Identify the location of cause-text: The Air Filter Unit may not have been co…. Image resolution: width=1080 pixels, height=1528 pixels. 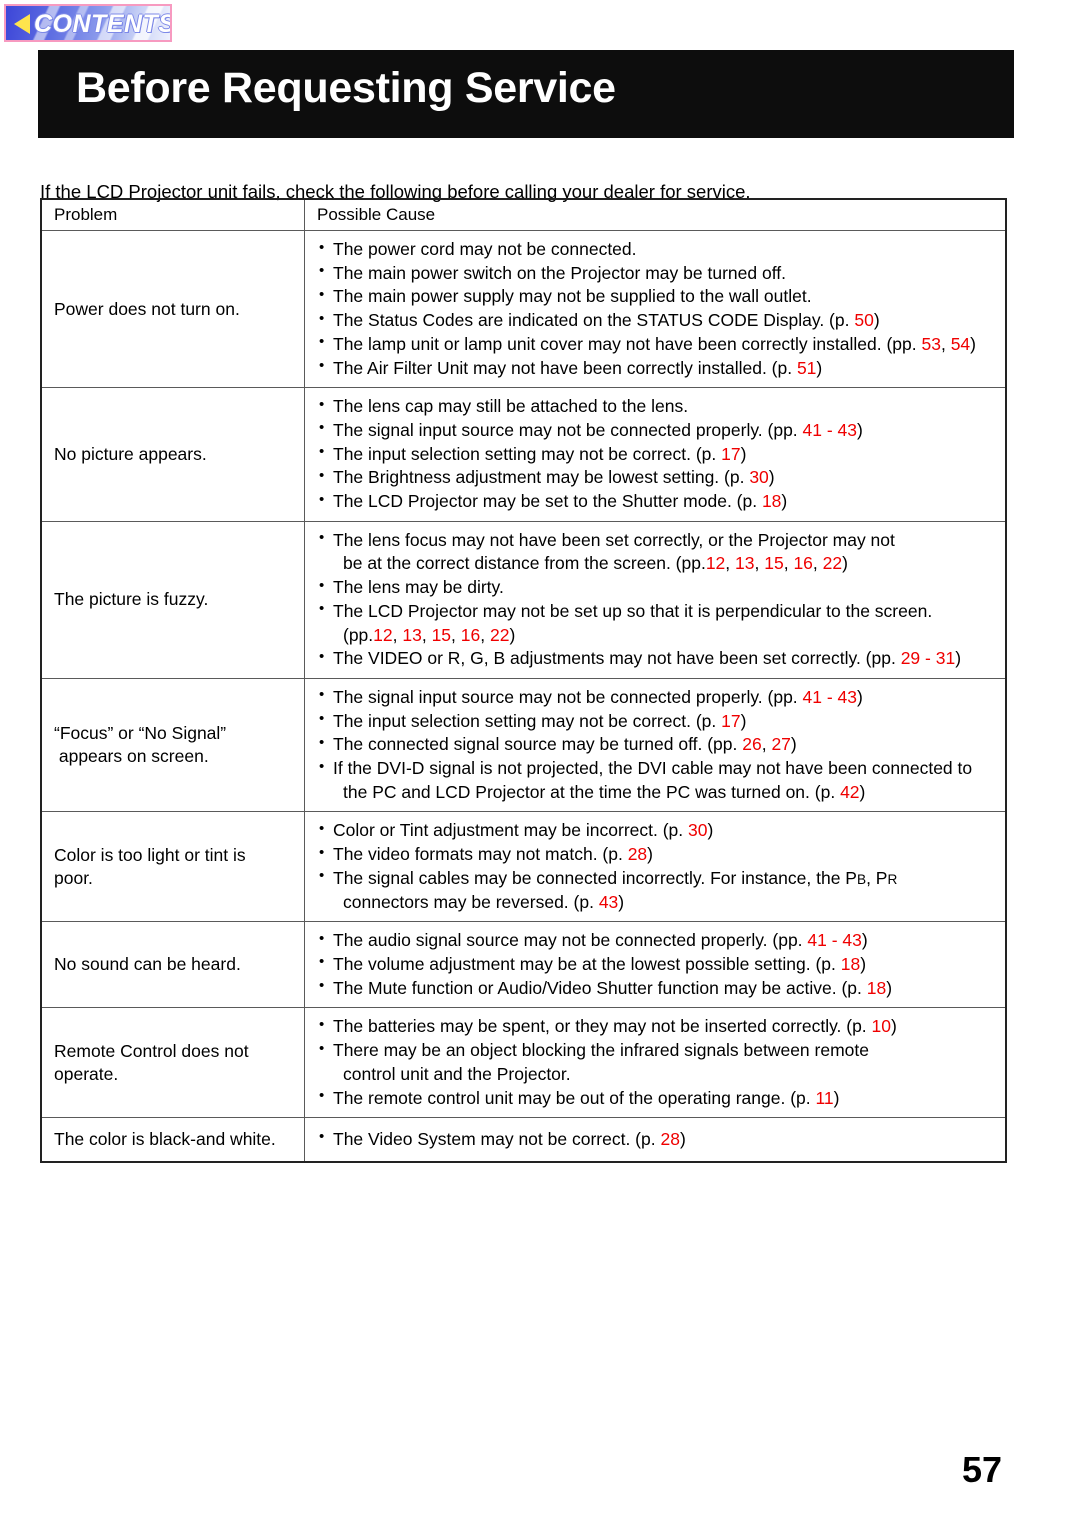
(565, 367).